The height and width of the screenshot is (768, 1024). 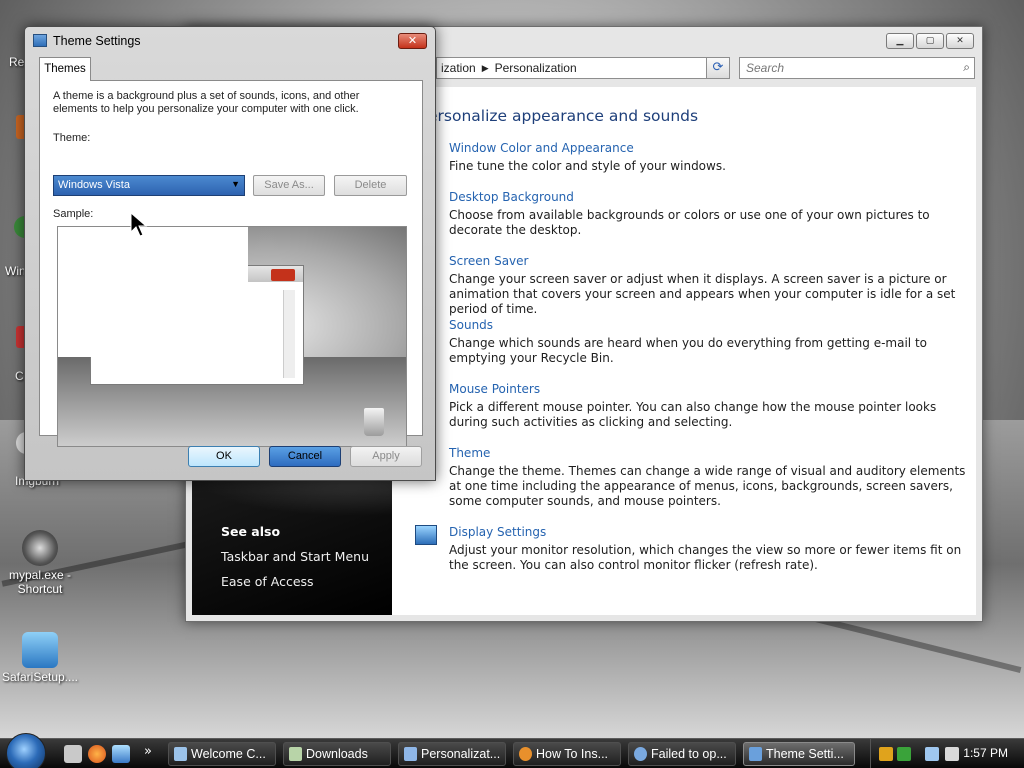 I want to click on sample-scrollbar, so click(x=289, y=334).